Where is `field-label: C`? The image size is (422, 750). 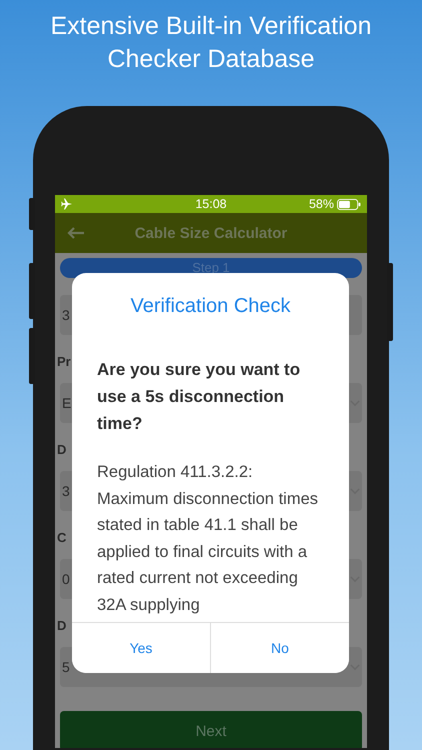 field-label: C is located at coordinates (61, 538).